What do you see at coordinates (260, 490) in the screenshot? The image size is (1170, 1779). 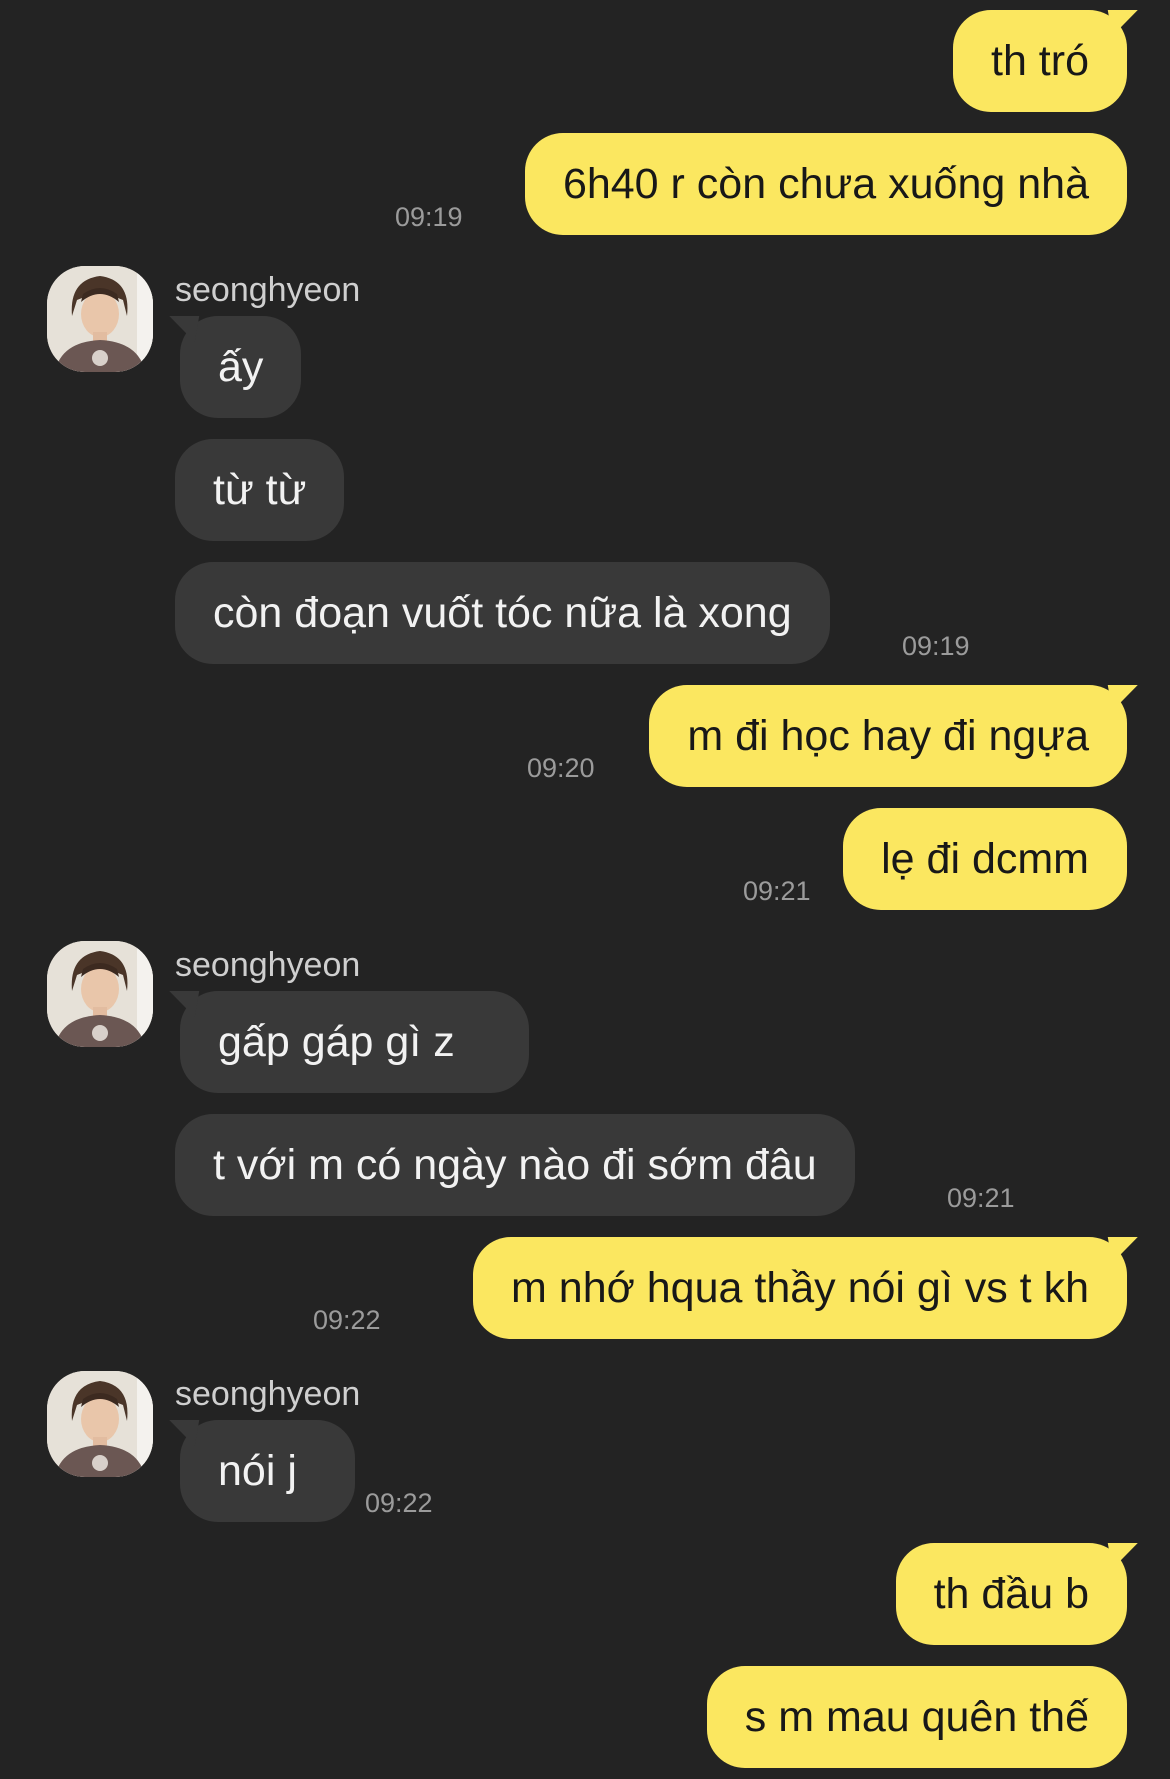 I see `message-bubble-received: từ từ` at bounding box center [260, 490].